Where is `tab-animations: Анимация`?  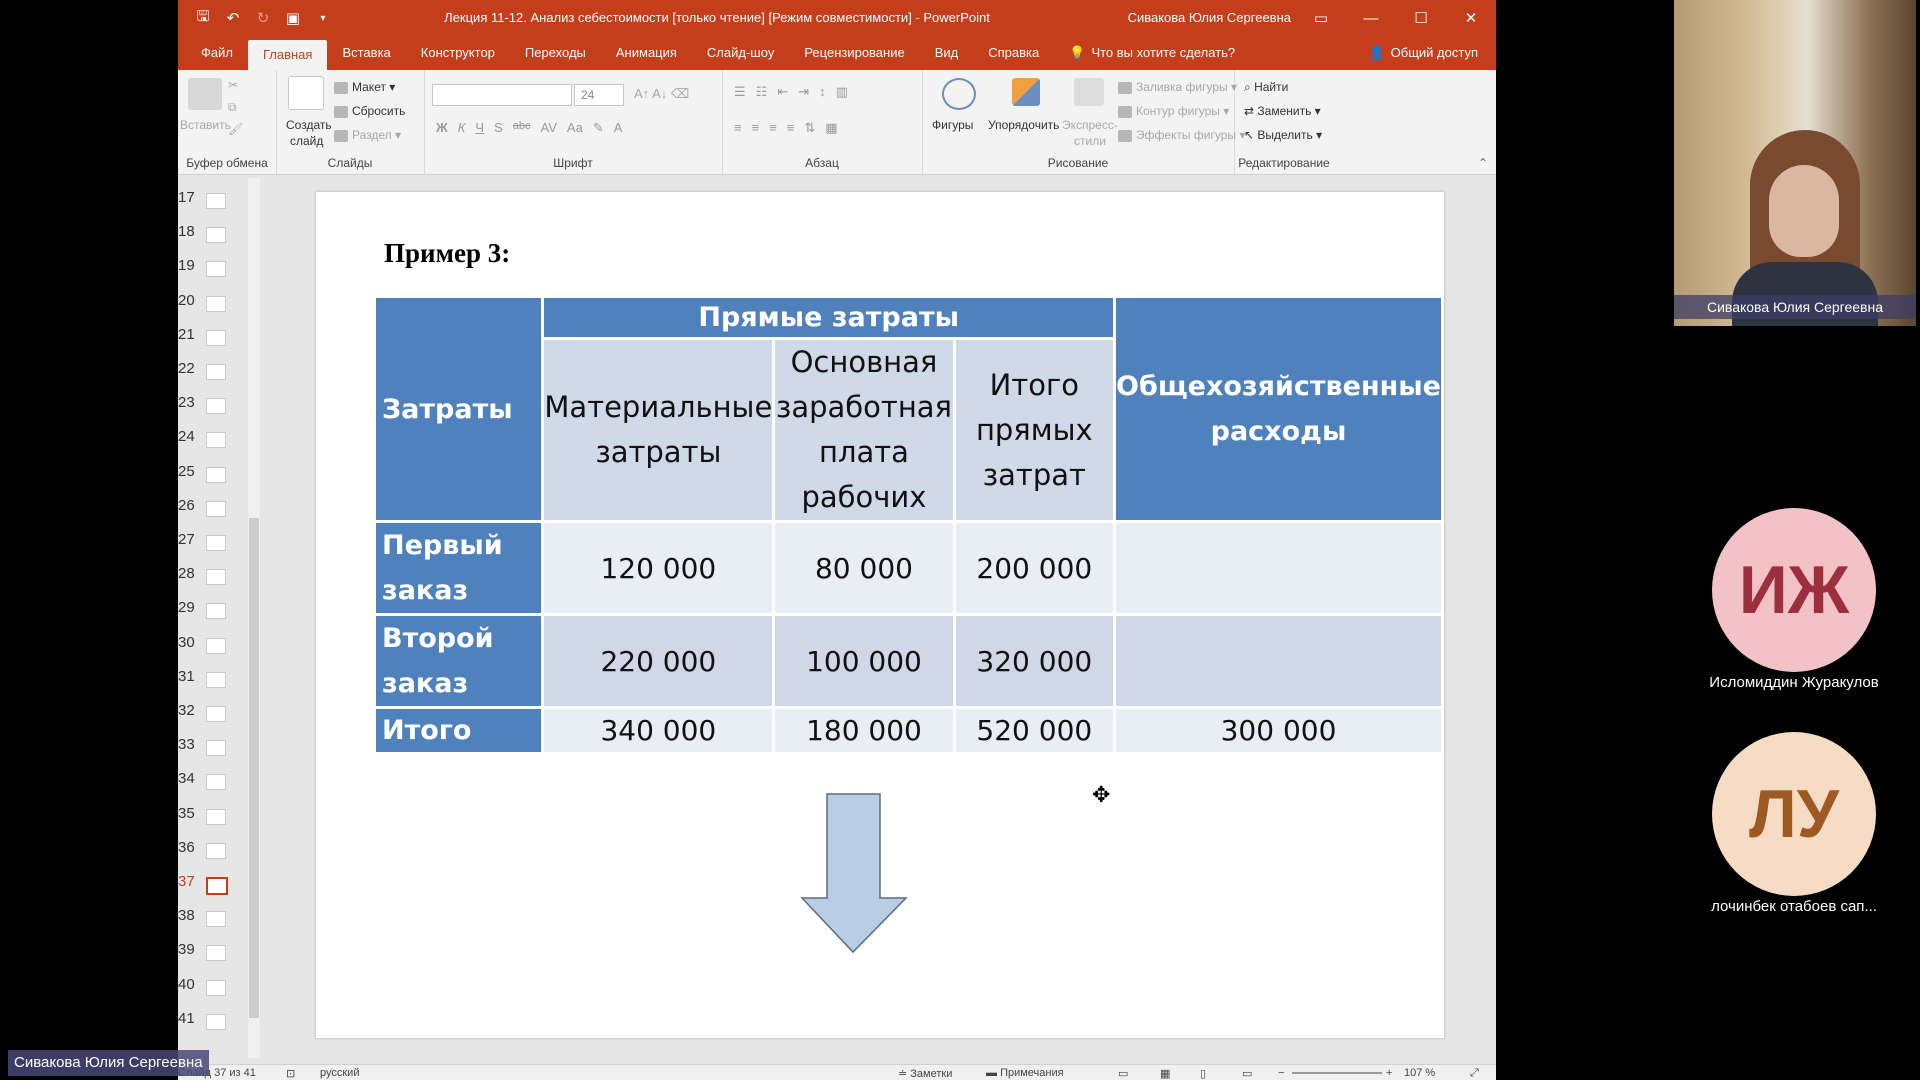 tab-animations: Анимация is located at coordinates (646, 53).